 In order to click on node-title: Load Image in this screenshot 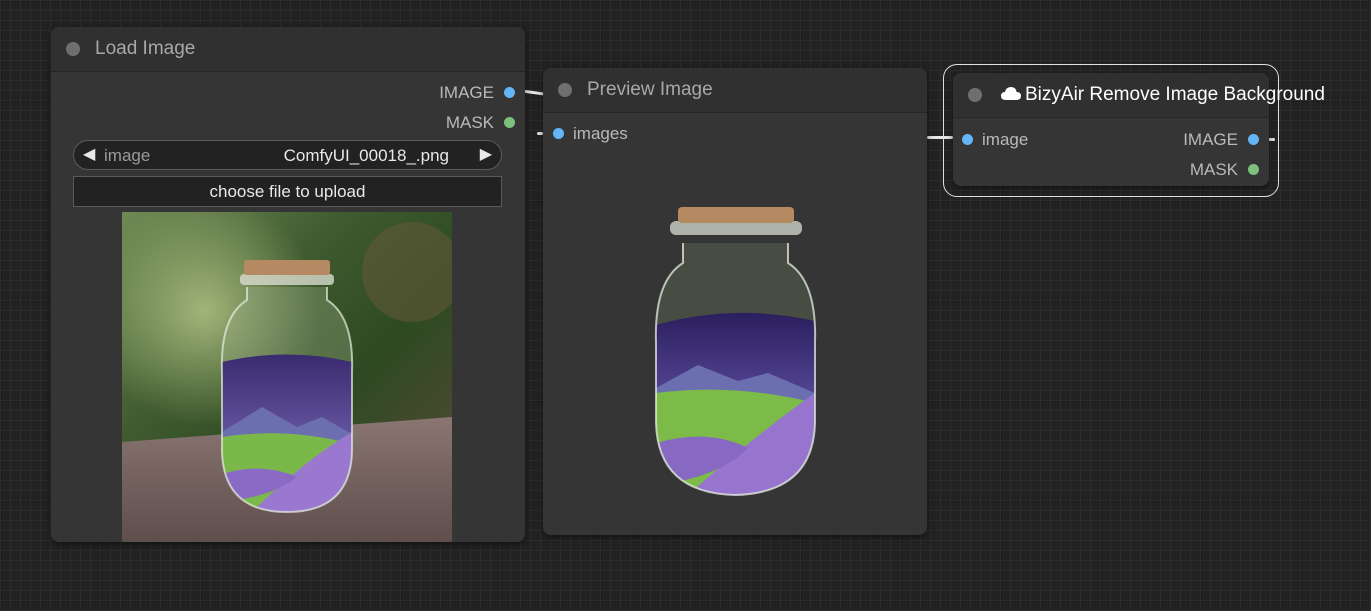, I will do `click(145, 48)`.